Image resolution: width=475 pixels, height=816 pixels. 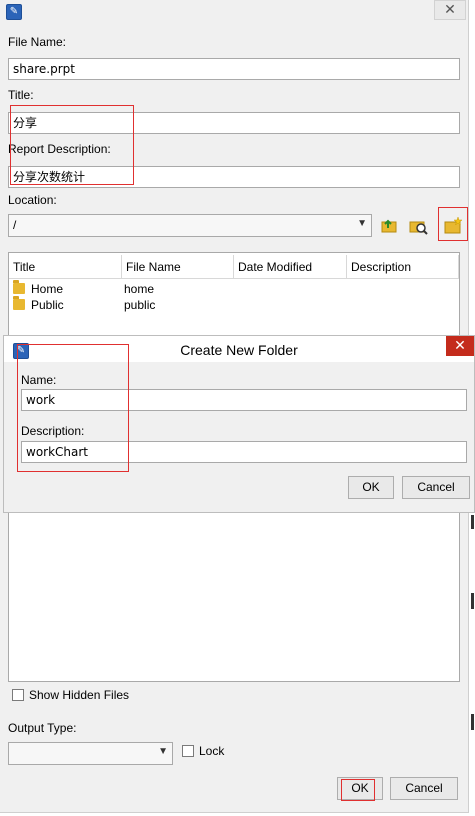 What do you see at coordinates (390, 226) in the screenshot?
I see `up-folder-icon` at bounding box center [390, 226].